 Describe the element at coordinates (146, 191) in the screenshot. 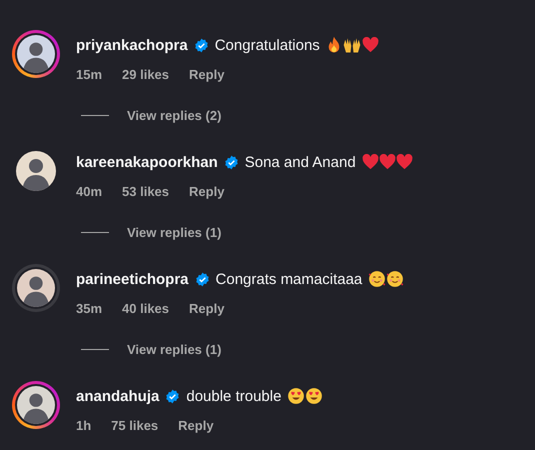

I see `likes-link: 53 likes` at that location.